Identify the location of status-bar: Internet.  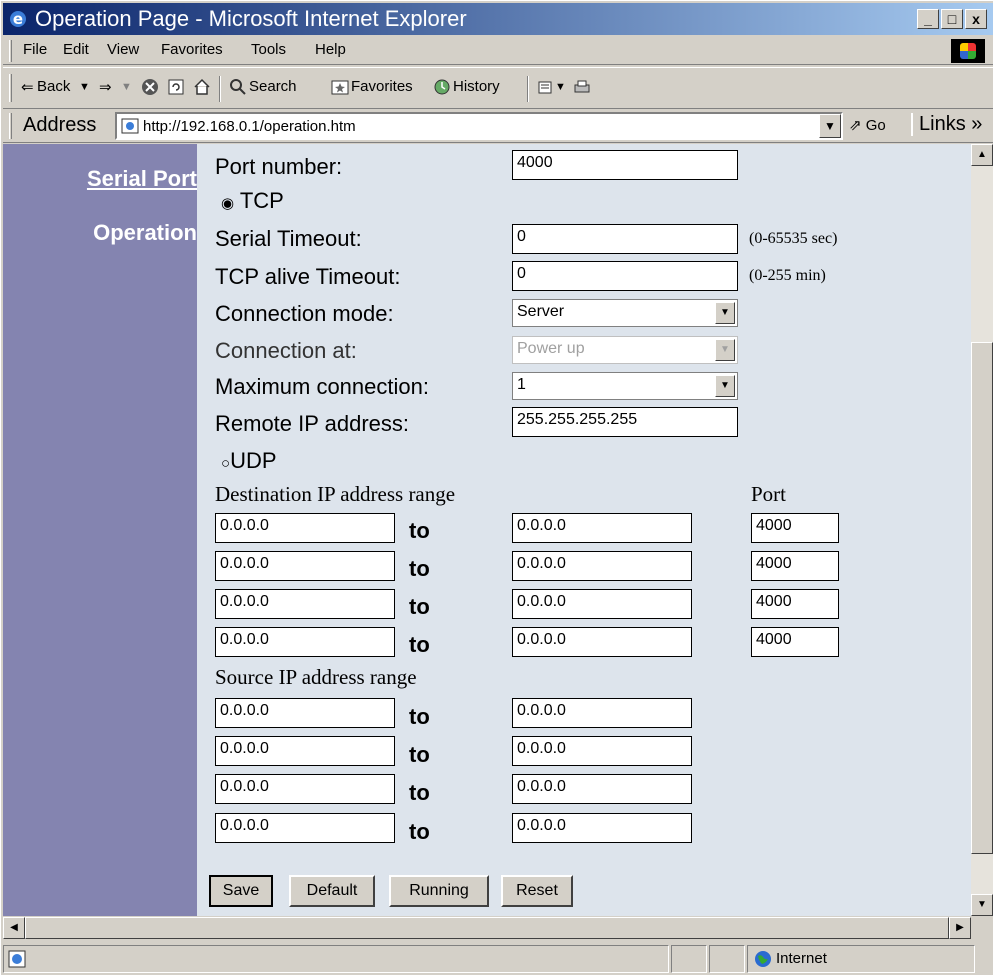
(498, 958).